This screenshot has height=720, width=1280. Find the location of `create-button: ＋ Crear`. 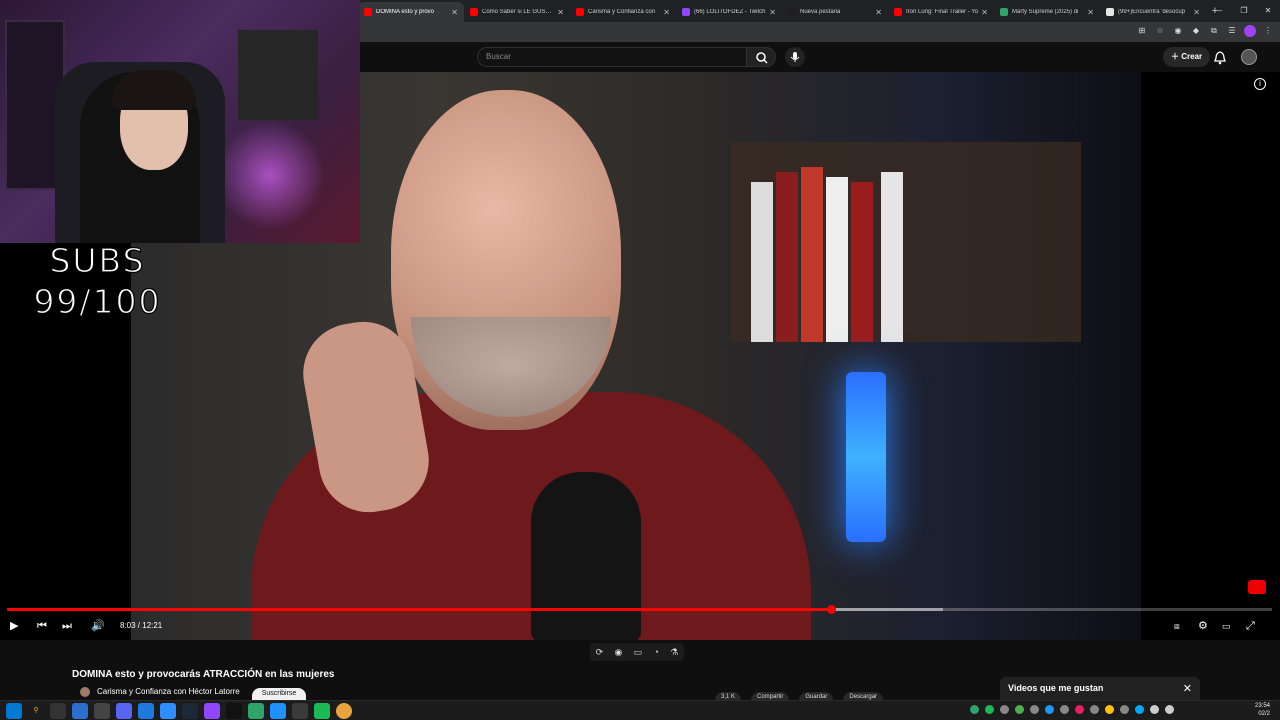

create-button: ＋ Crear is located at coordinates (1187, 57).